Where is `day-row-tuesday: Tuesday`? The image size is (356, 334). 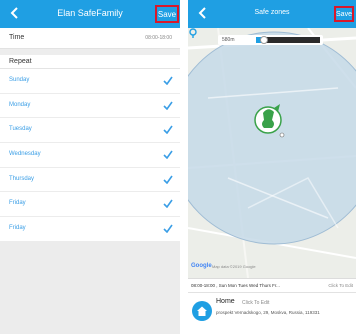 day-row-tuesday: Tuesday is located at coordinates (90, 131).